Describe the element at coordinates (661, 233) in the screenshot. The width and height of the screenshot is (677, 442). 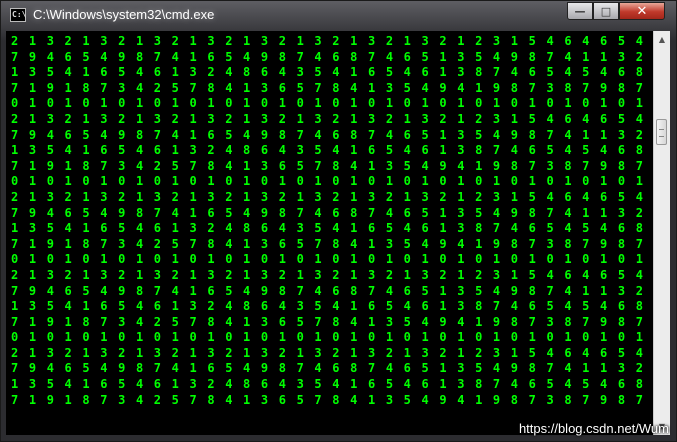
I see `vertical-scrollbar: ▲ ▼` at that location.